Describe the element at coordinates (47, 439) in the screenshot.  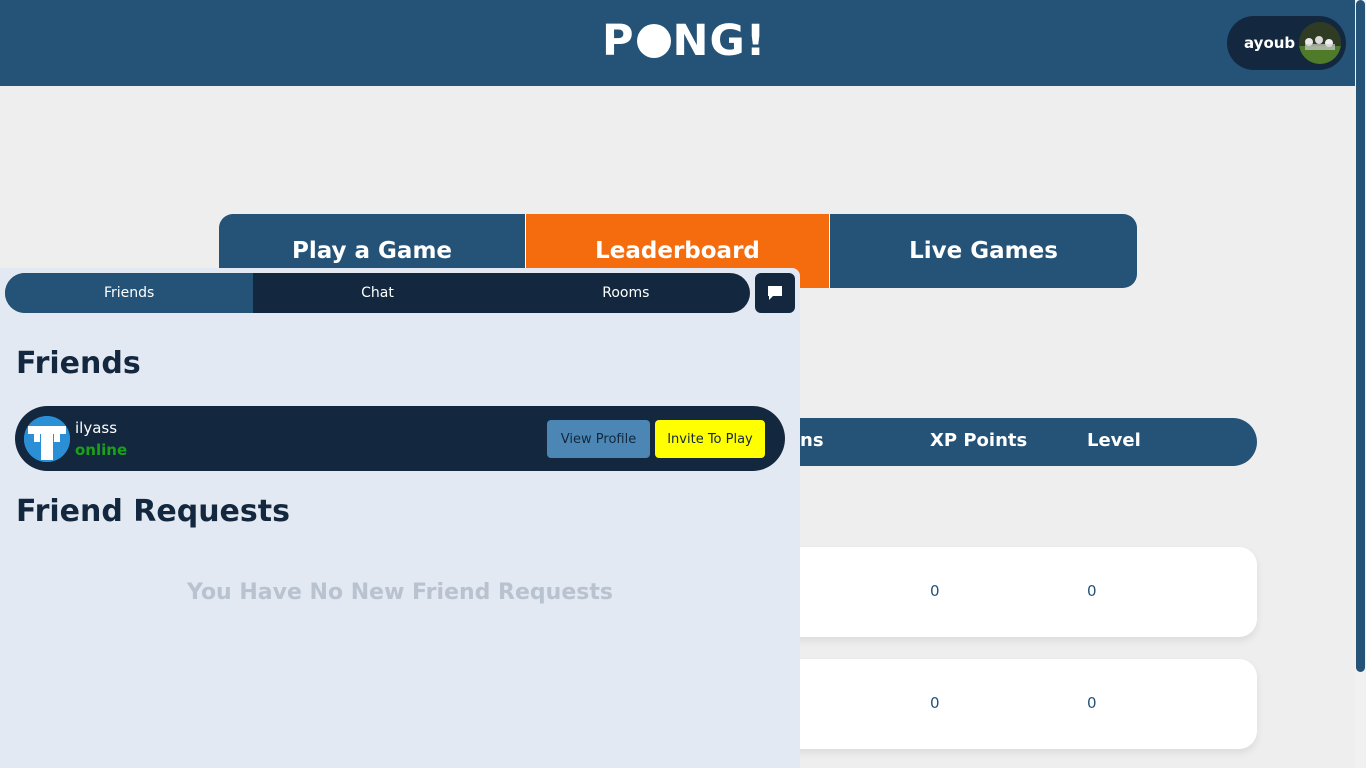
I see `friend-avatar` at that location.